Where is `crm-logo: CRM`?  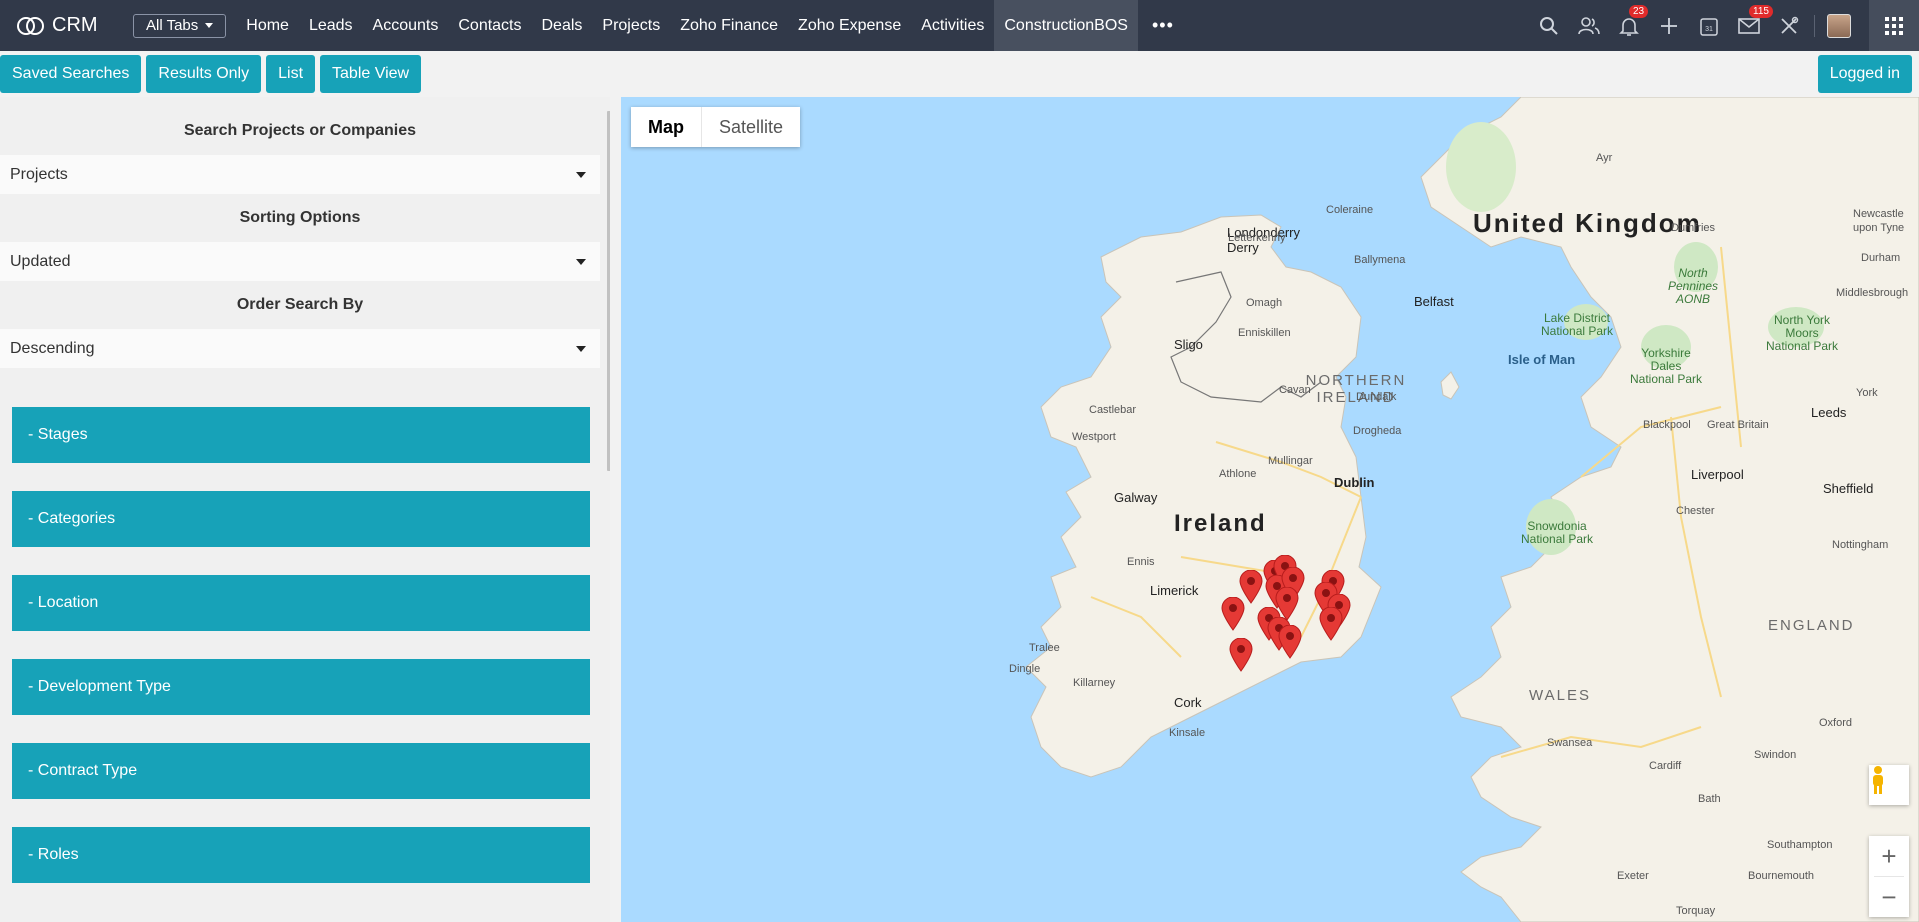 crm-logo: CRM is located at coordinates (66, 25).